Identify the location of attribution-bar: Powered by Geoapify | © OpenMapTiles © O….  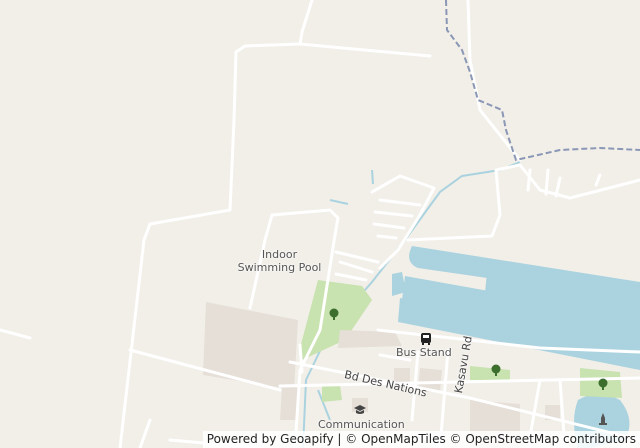
(421, 439).